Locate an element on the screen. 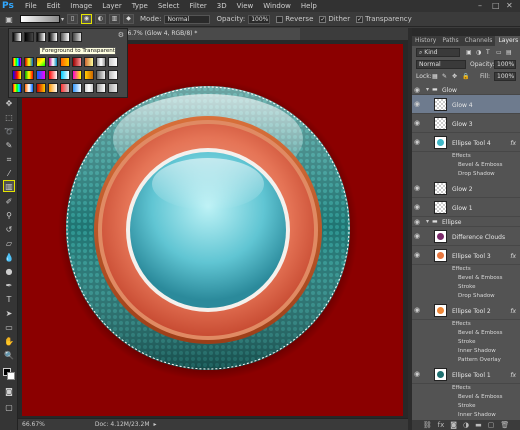 This screenshot has width=520, height=430. layer-glow-1: ◉ Glow 1 is located at coordinates (466, 207).